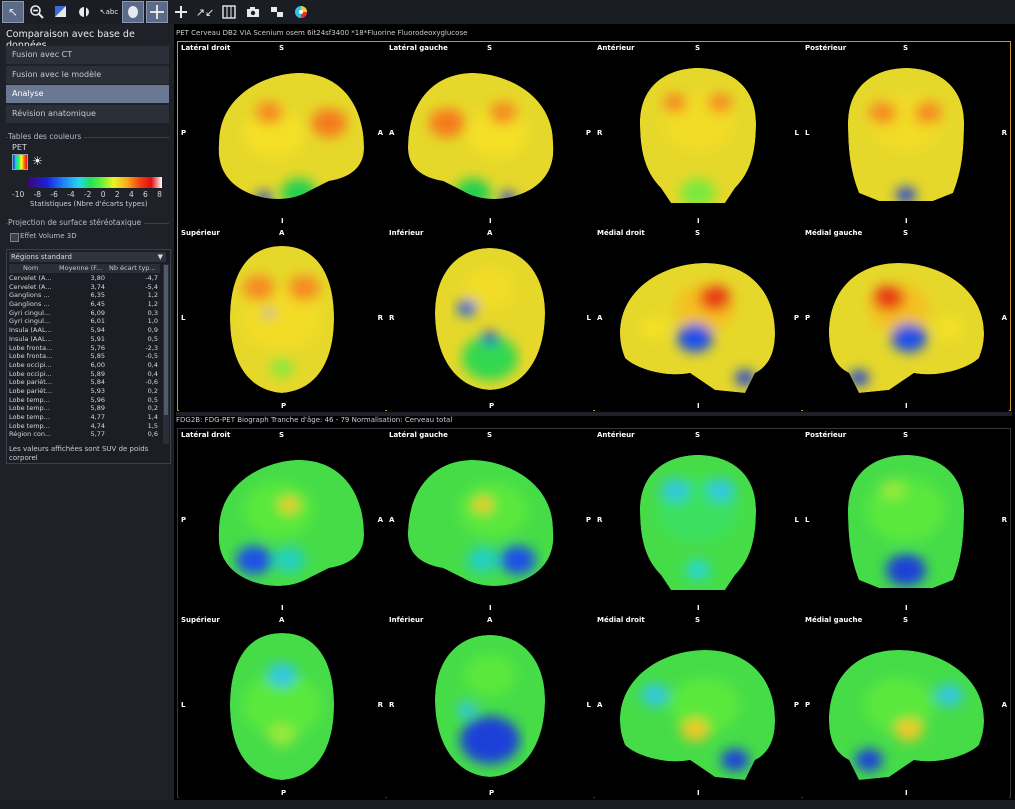 Image resolution: width=1015 pixels, height=809 pixels. Describe the element at coordinates (826, 48) in the screenshot. I see `view-title: Postérieur` at that location.